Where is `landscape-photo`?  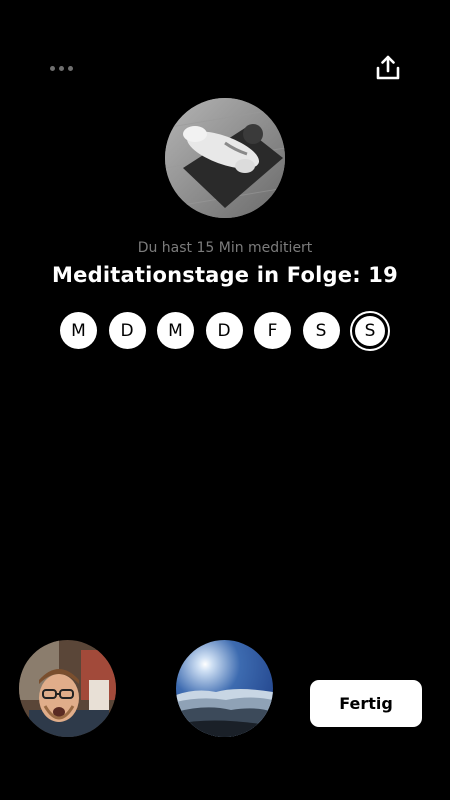 landscape-photo is located at coordinates (224, 688).